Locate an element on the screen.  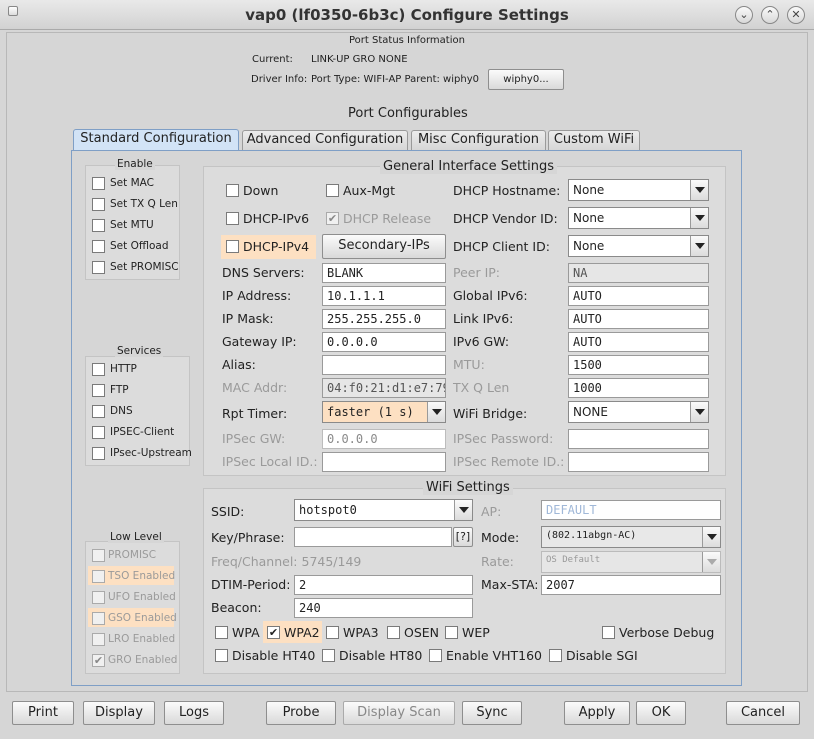
current-label: Current: is located at coordinates (272, 59).